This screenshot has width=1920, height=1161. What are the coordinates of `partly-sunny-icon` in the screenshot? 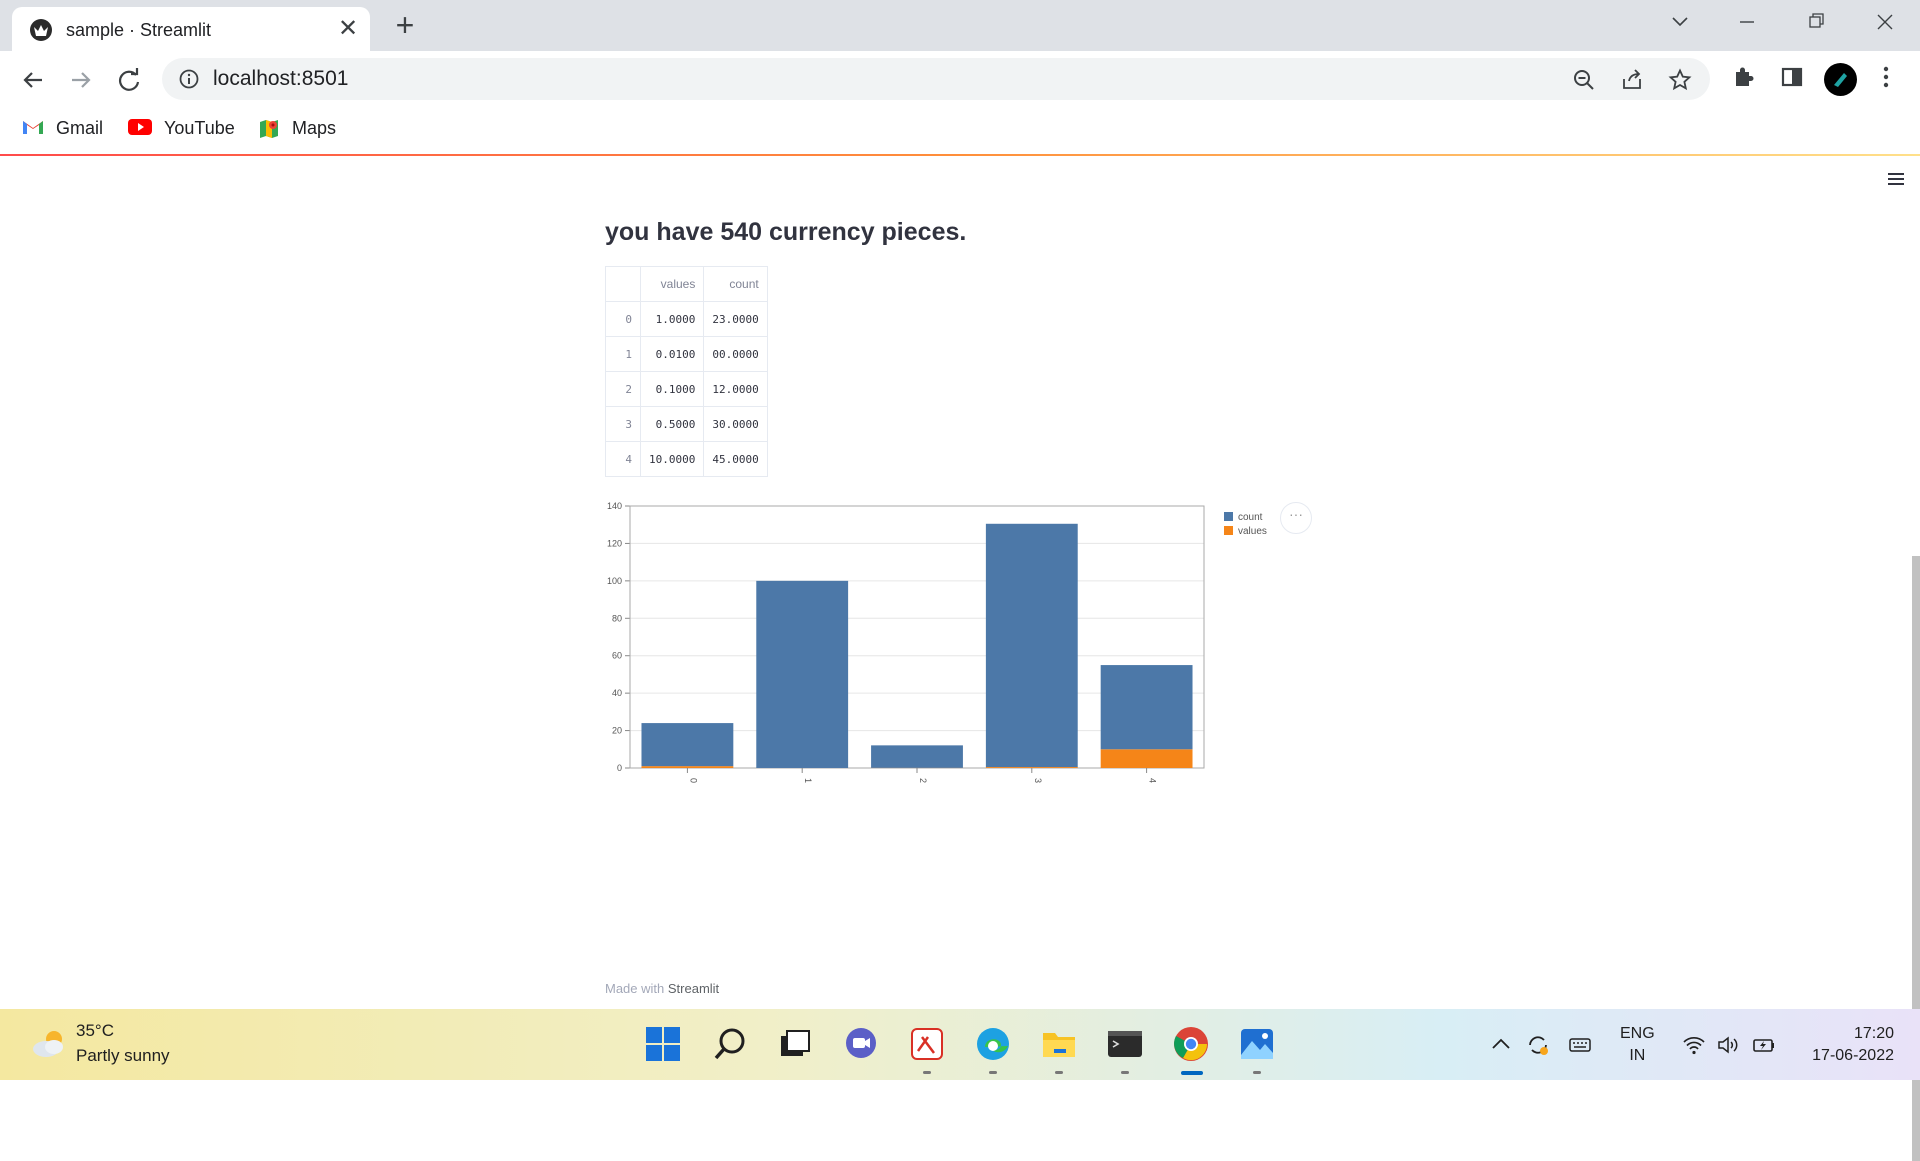 It's located at (50, 1046).